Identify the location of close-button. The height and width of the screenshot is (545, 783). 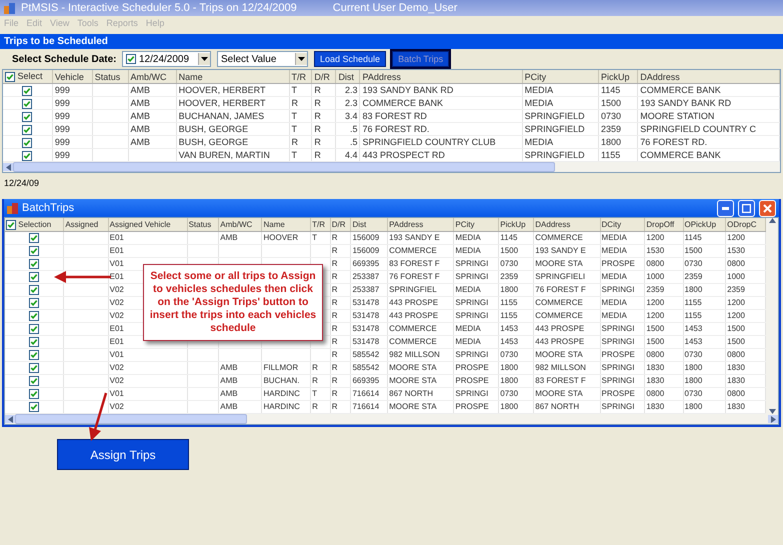
(767, 208).